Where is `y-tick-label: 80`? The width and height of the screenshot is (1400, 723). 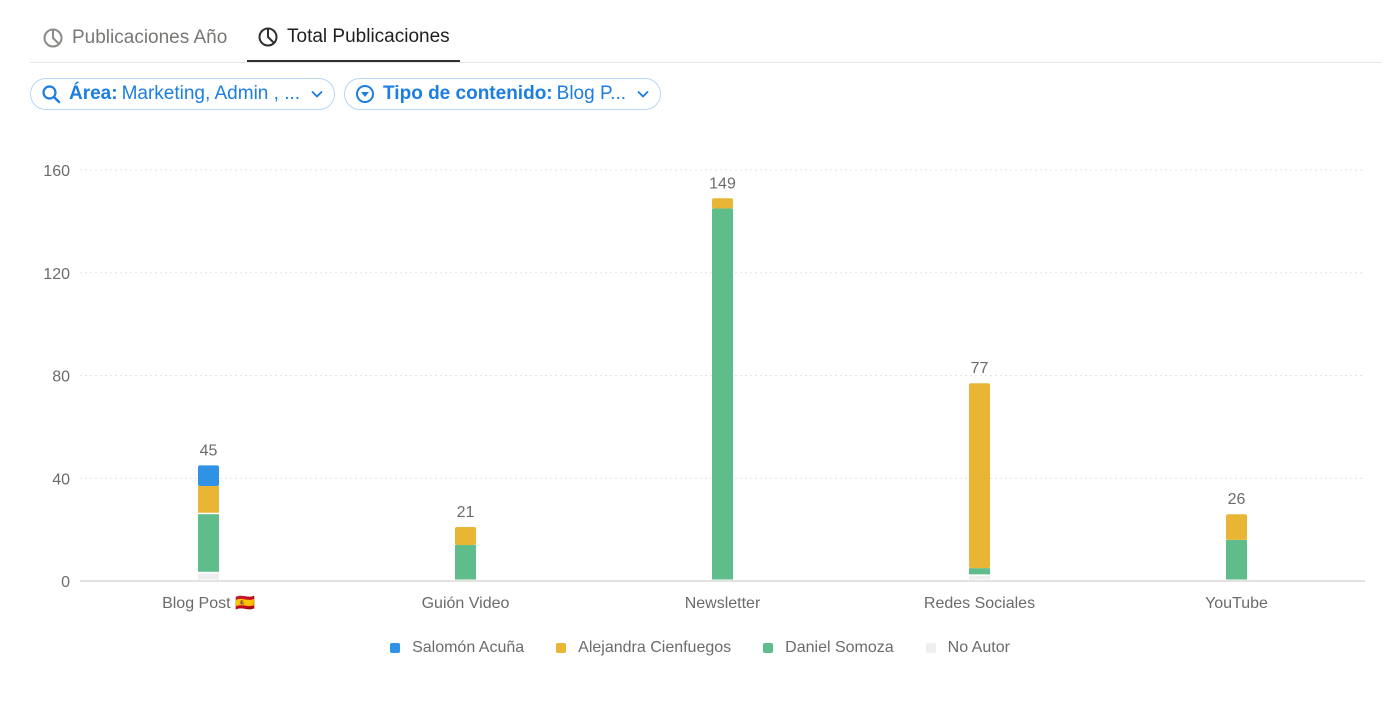
y-tick-label: 80 is located at coordinates (61, 377).